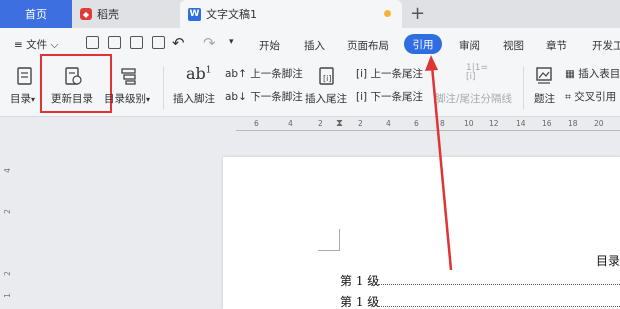 This screenshot has width=620, height=309. Describe the element at coordinates (194, 14) in the screenshot. I see `writer-logo-icon: W` at that location.